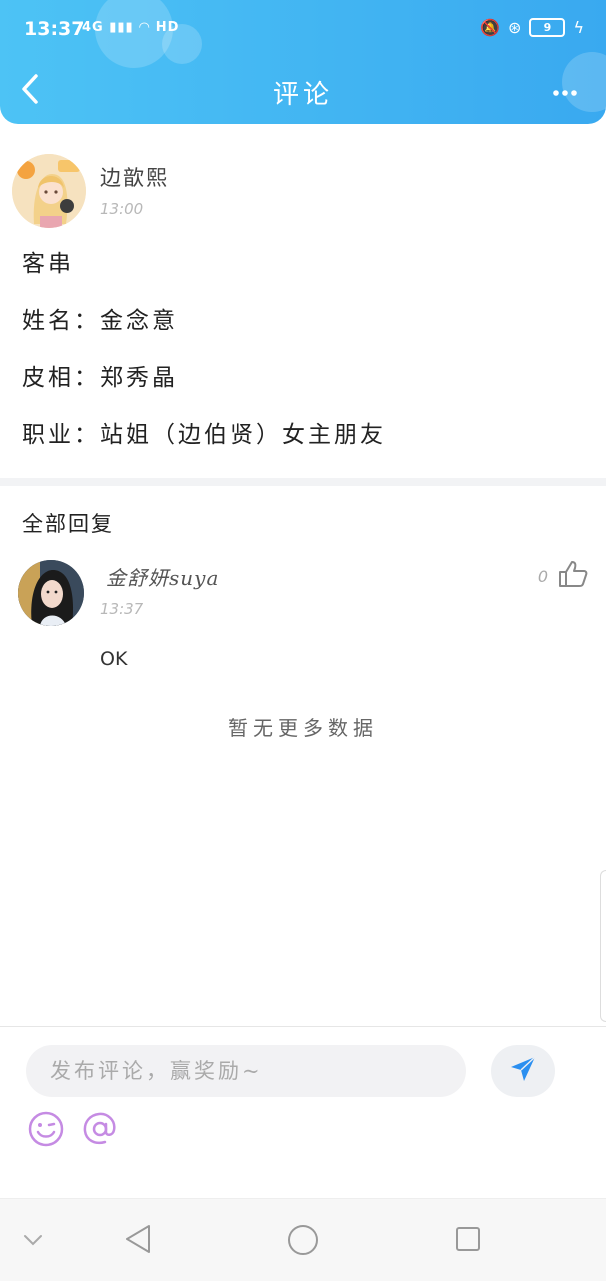 This screenshot has width=606, height=1281. I want to click on reply-author: 金舒妍suya, so click(162, 576).